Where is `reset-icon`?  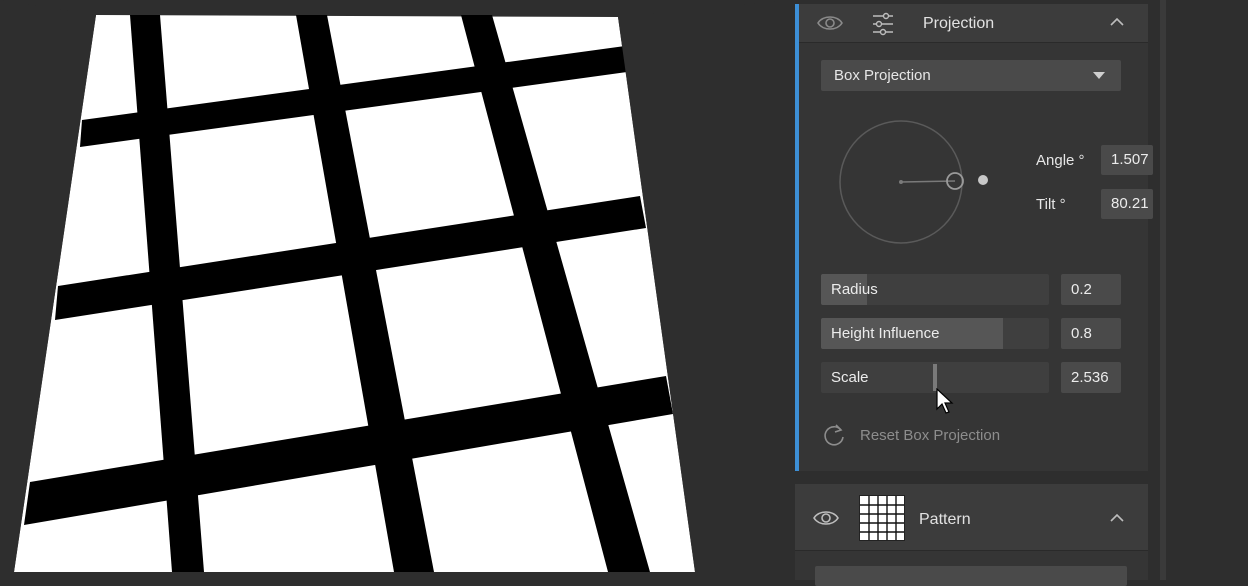 reset-icon is located at coordinates (834, 435).